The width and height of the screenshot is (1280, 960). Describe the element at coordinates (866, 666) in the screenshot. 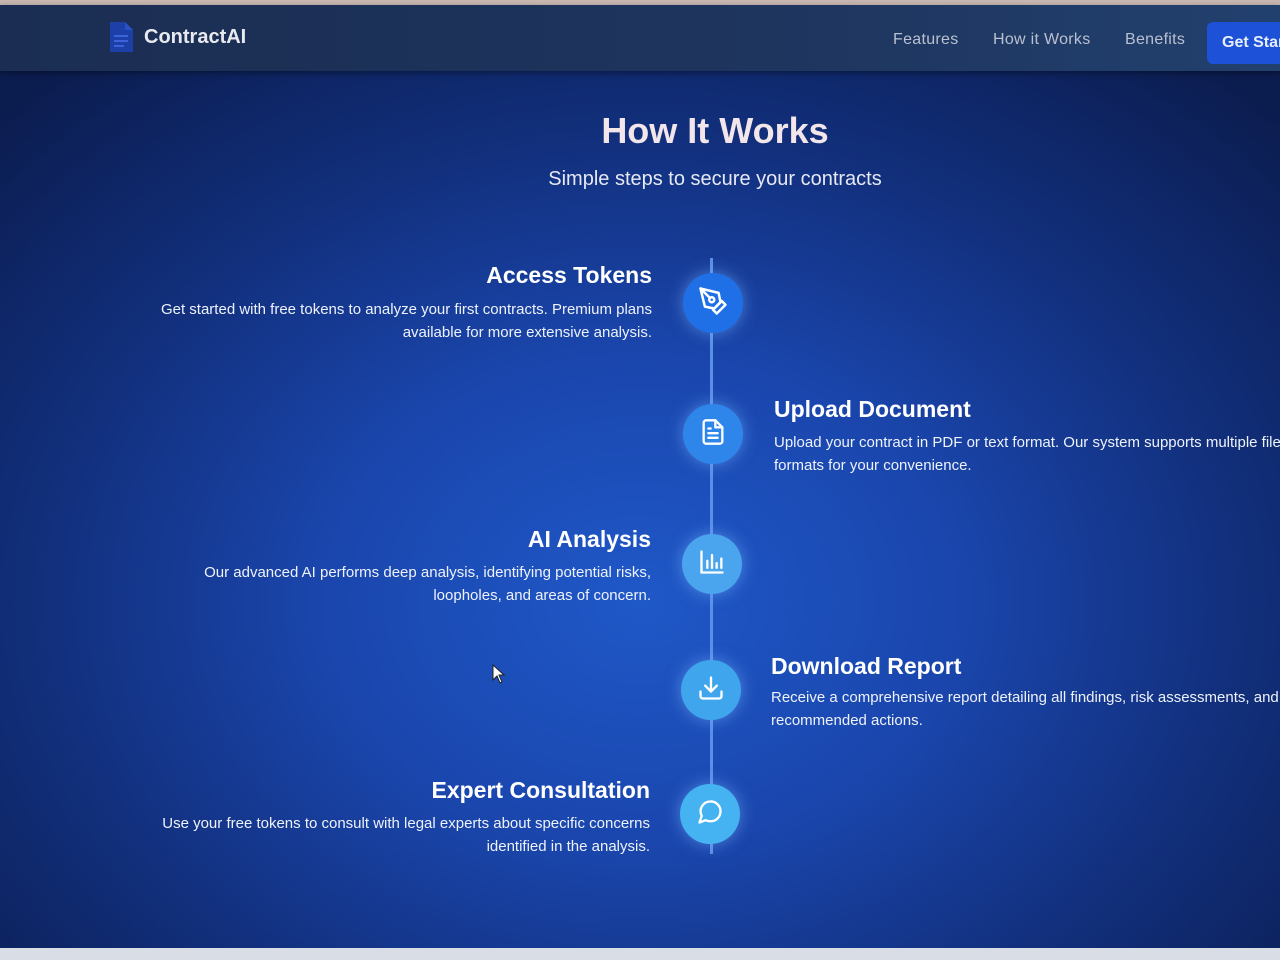

I see `step-title-download-report: Download Report` at that location.